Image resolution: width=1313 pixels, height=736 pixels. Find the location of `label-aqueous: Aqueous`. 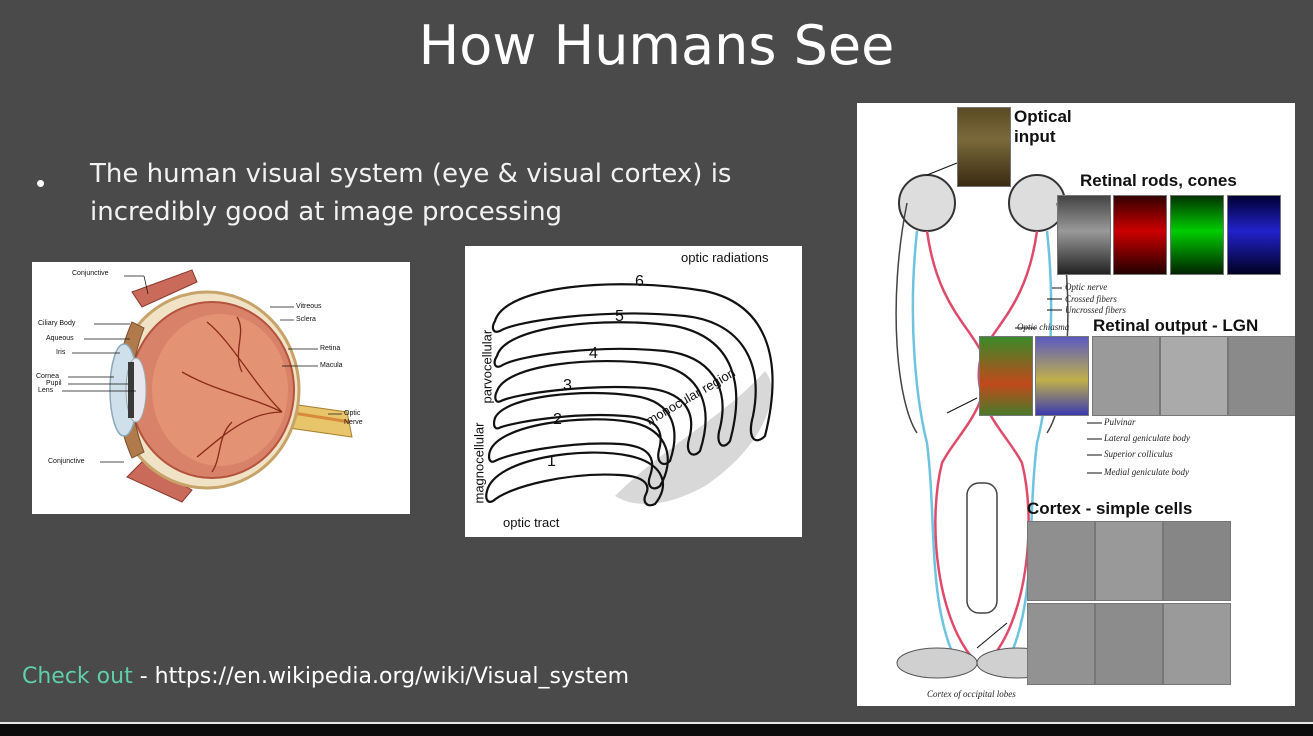

label-aqueous: Aqueous is located at coordinates (60, 338).